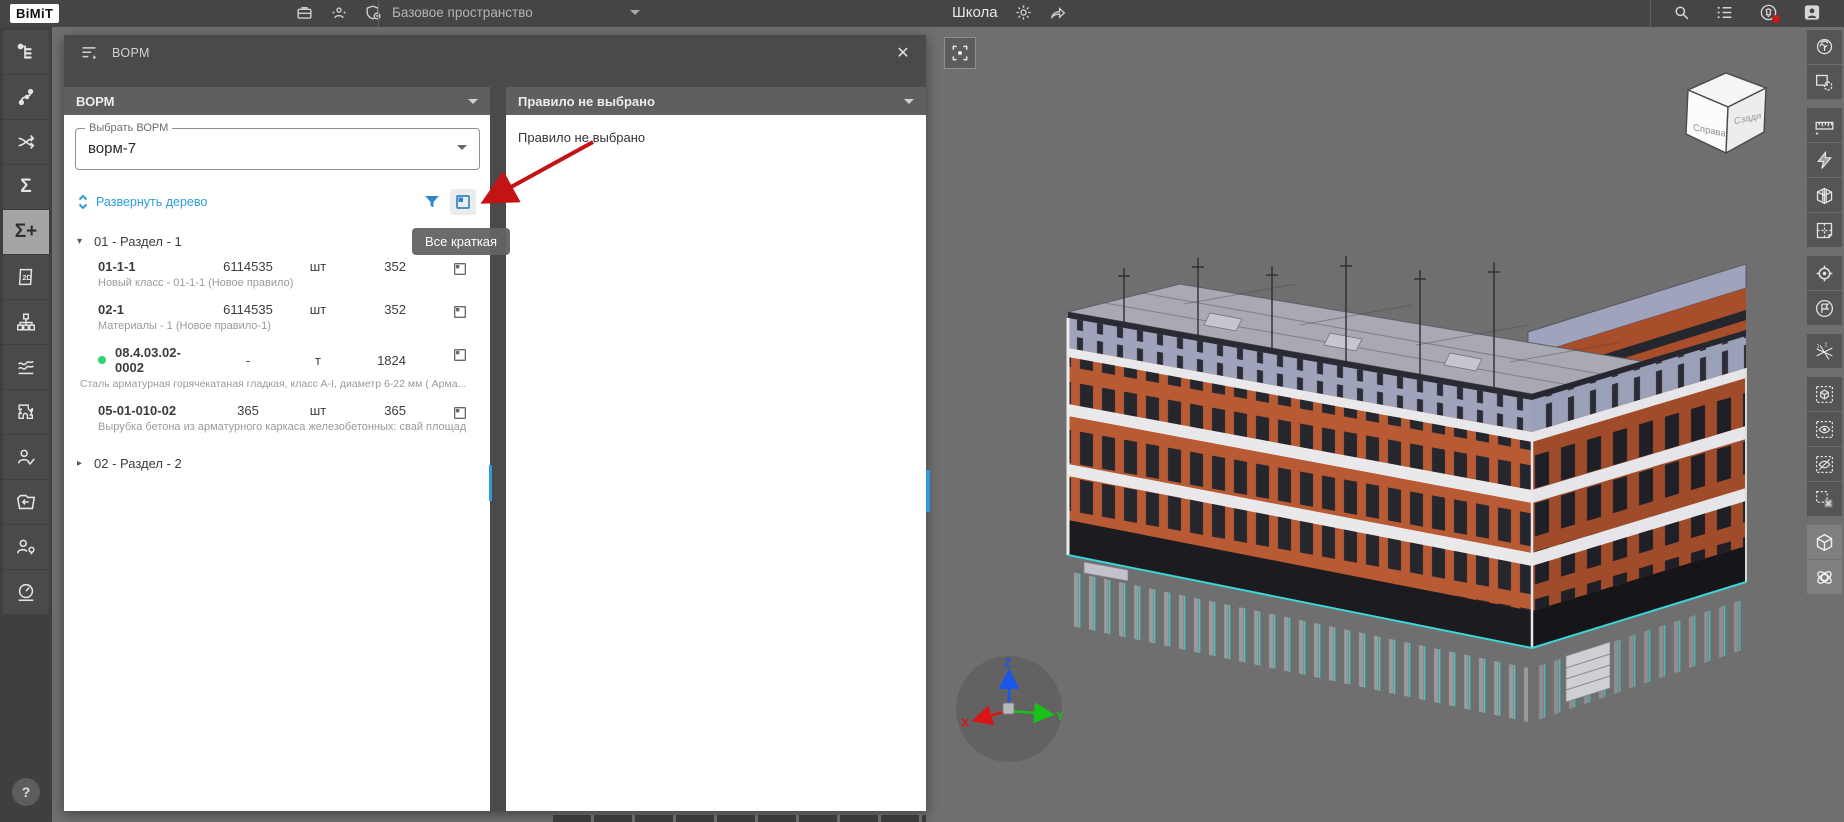 The height and width of the screenshot is (822, 1844). Describe the element at coordinates (960, 53) in the screenshot. I see `fit-view-button` at that location.